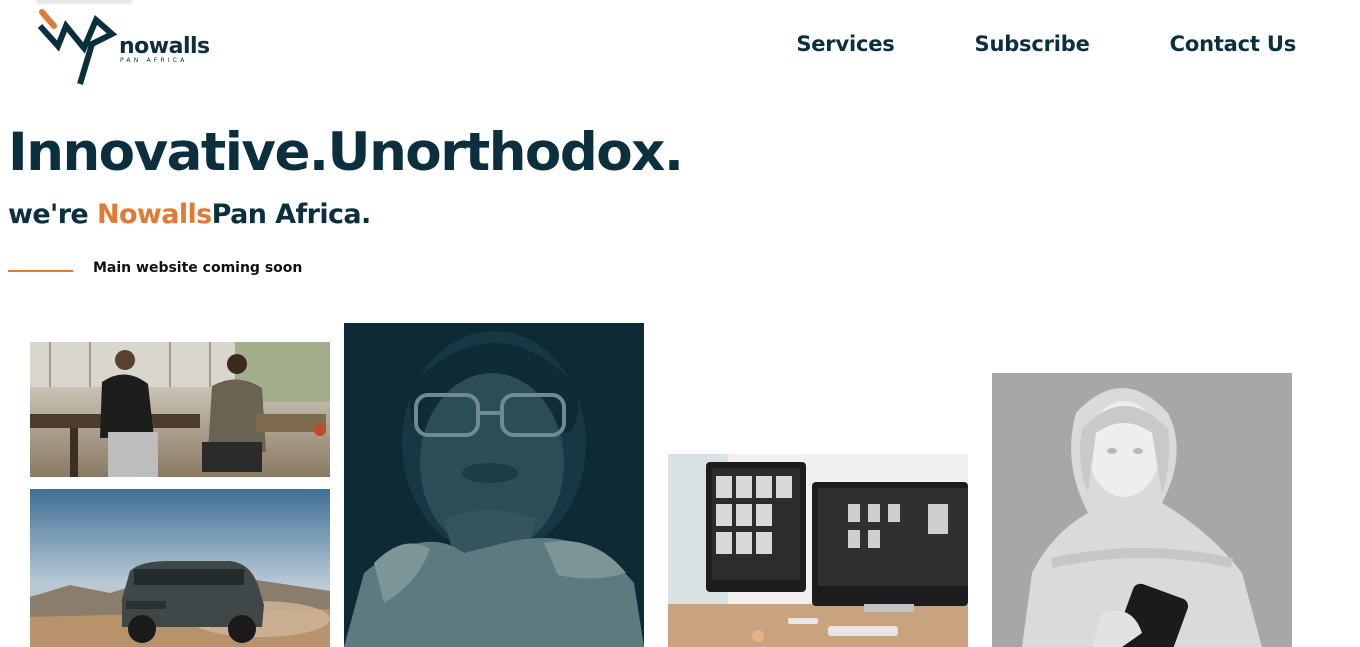 Image resolution: width=1360 pixels, height=647 pixels. What do you see at coordinates (154, 214) in the screenshot?
I see `subline-accent: Nowalls` at bounding box center [154, 214].